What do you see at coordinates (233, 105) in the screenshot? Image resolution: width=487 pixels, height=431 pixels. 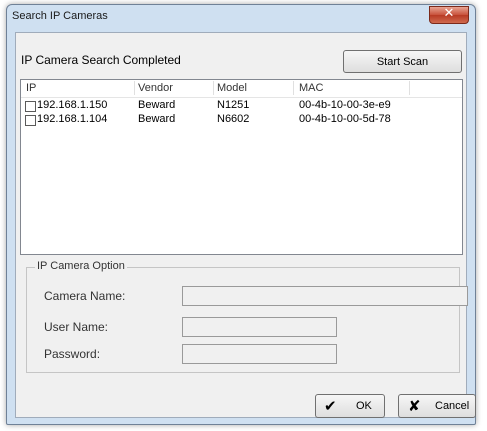 I see `cell-model: N1251` at bounding box center [233, 105].